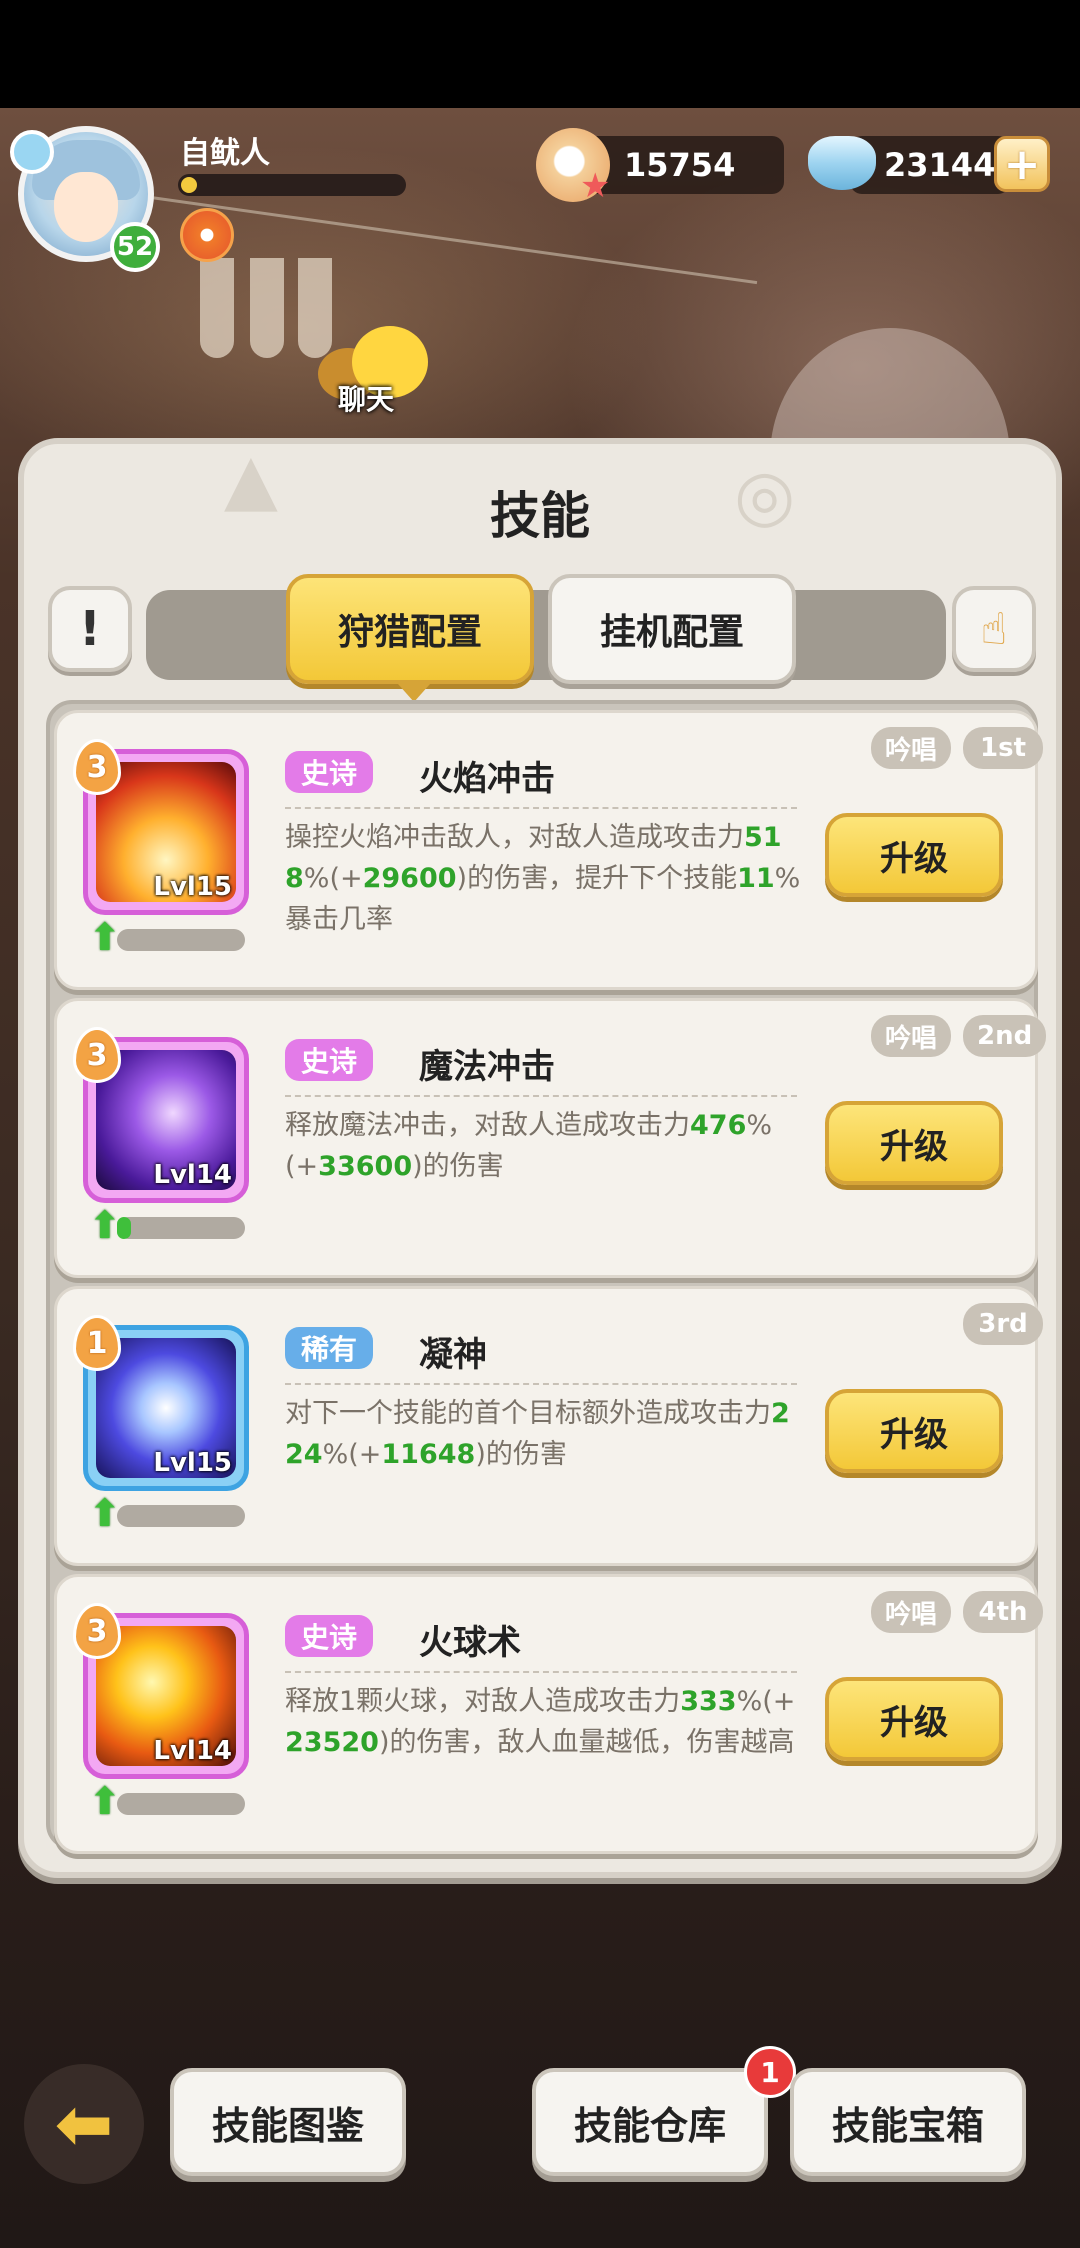 The image size is (1080, 2248). What do you see at coordinates (90, 629) in the screenshot?
I see `info-button: !` at bounding box center [90, 629].